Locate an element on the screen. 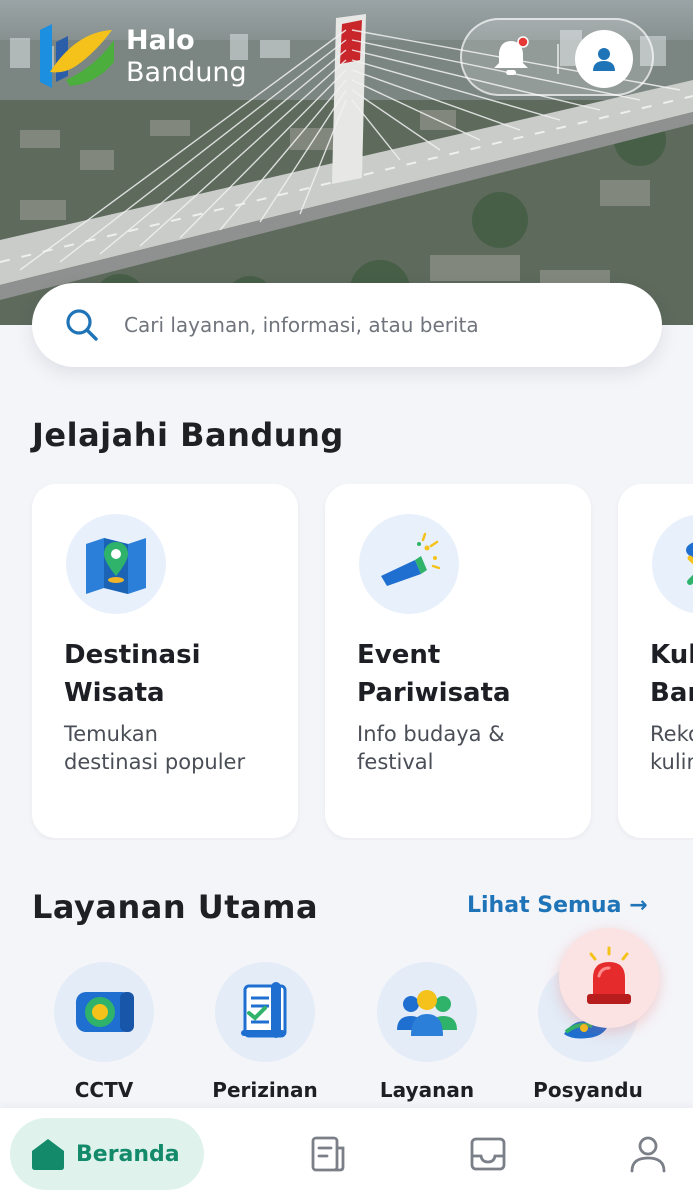  cctv-camera-icon is located at coordinates (105, 1012).